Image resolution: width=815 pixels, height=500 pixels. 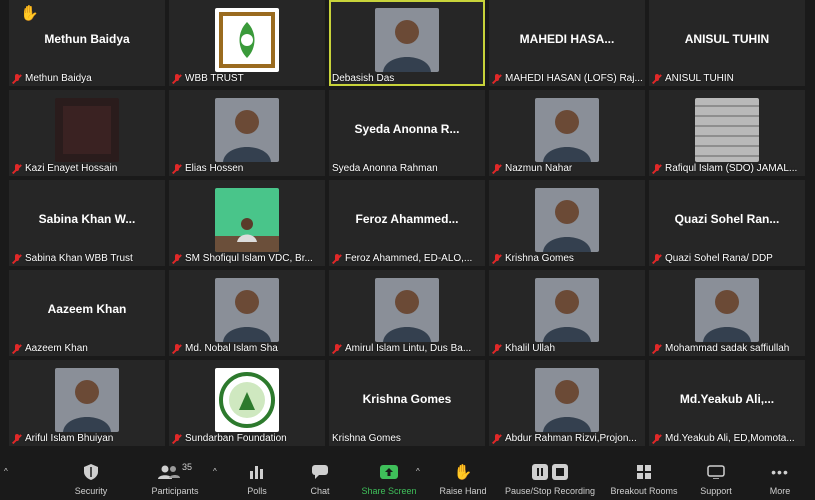 I want to click on participant-name: Krishna Gomes, so click(x=539, y=258).